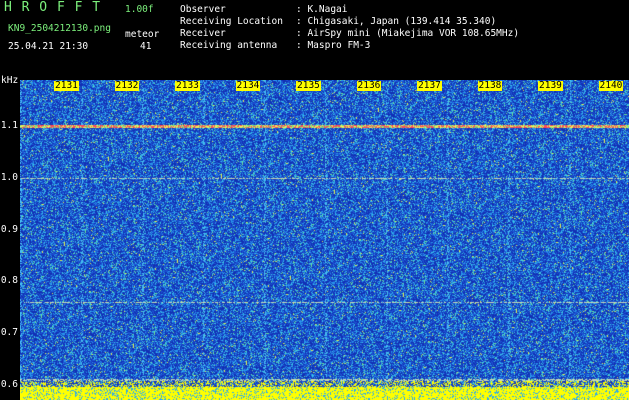  I want to click on location-label: Receiving Location, so click(231, 21).